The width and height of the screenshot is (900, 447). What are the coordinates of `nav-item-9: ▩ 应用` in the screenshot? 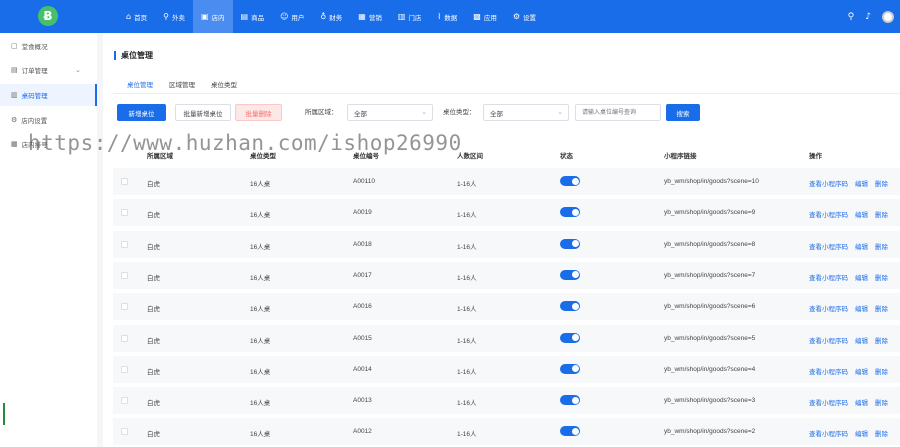 It's located at (485, 16).